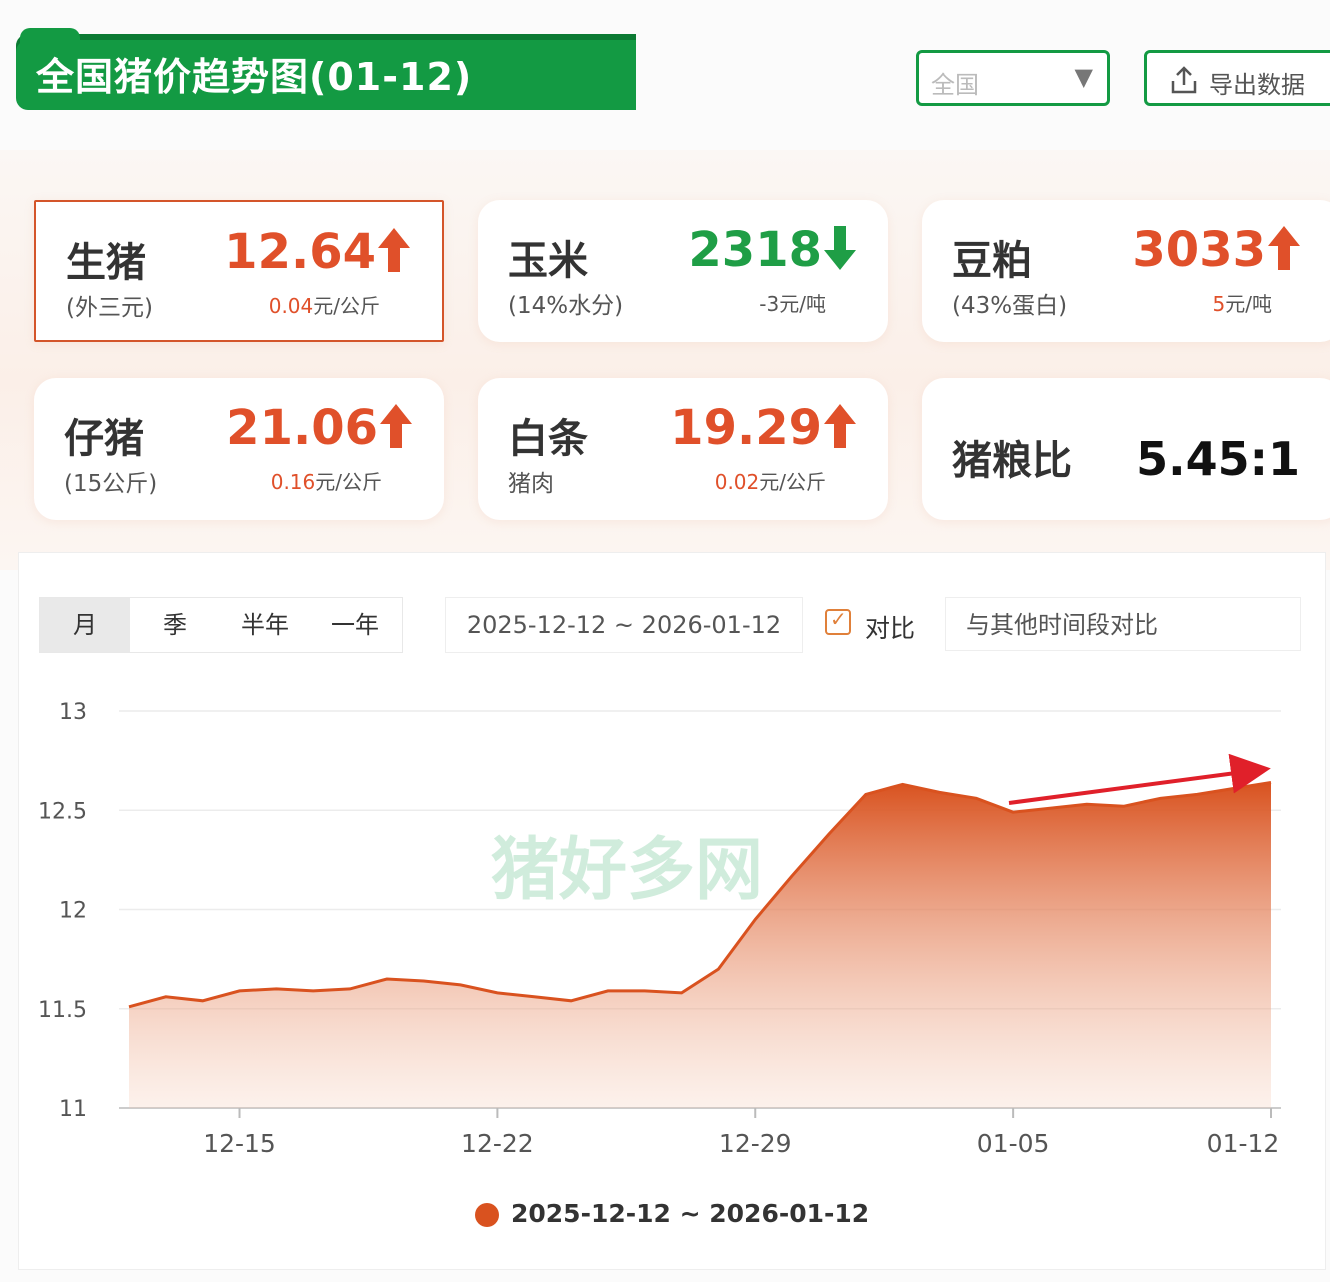 The height and width of the screenshot is (1282, 1330). I want to click on card-name: 生猪, so click(106, 263).